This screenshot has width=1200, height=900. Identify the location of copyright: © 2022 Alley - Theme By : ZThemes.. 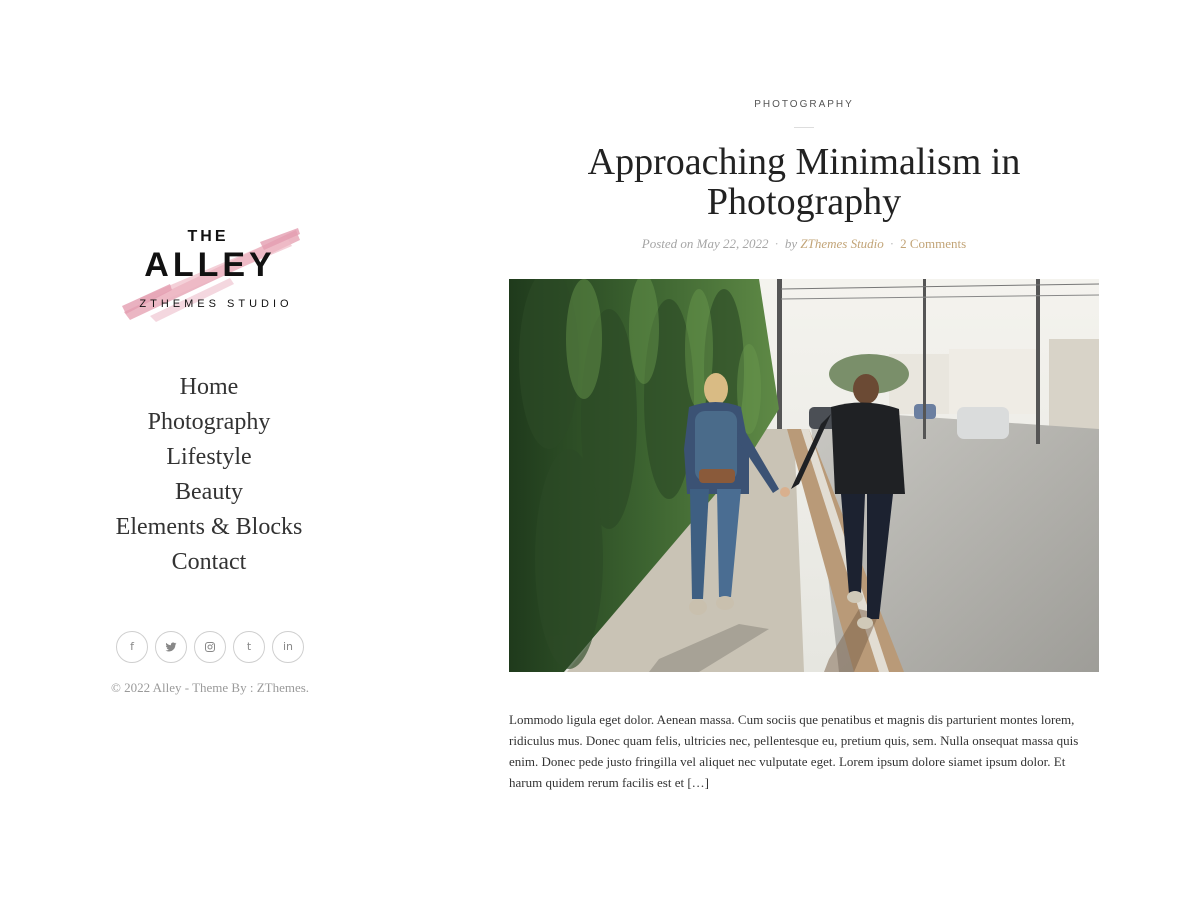
(210, 687).